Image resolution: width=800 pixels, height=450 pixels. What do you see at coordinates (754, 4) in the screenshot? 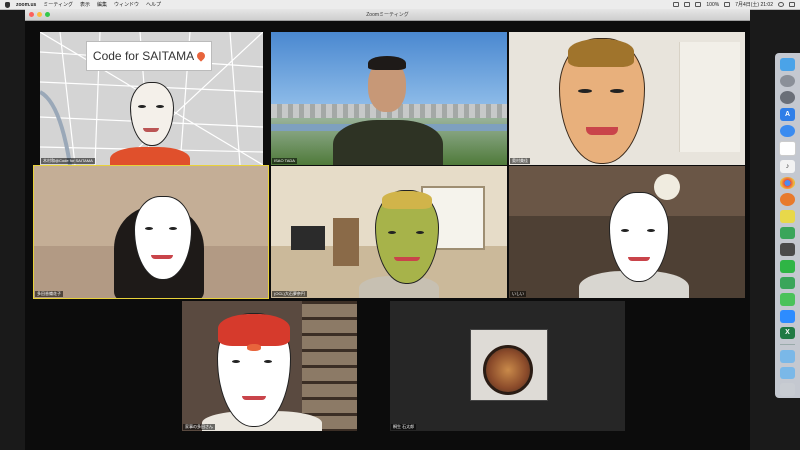
I see `clock: 7月4日(土) 21:02` at bounding box center [754, 4].